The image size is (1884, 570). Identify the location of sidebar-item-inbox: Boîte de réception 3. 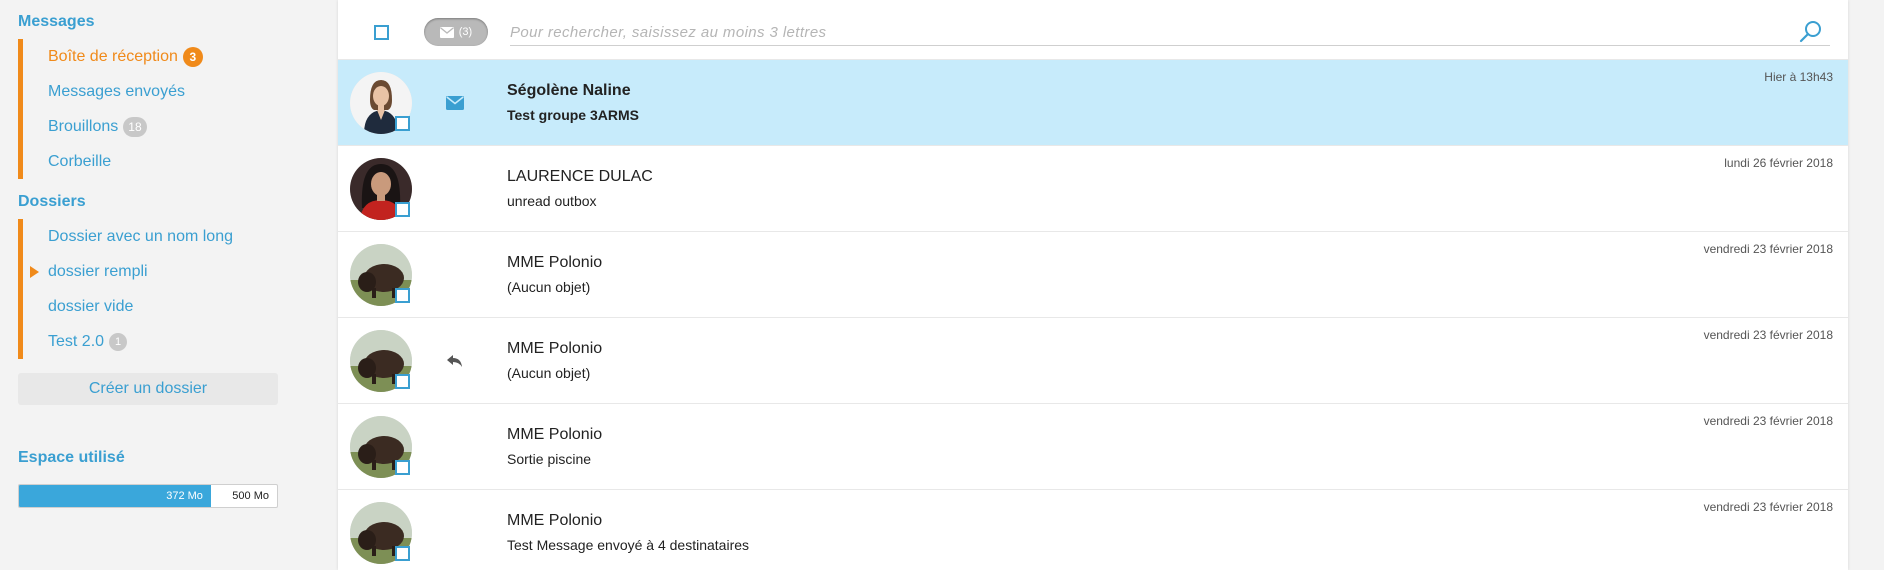
(150, 56).